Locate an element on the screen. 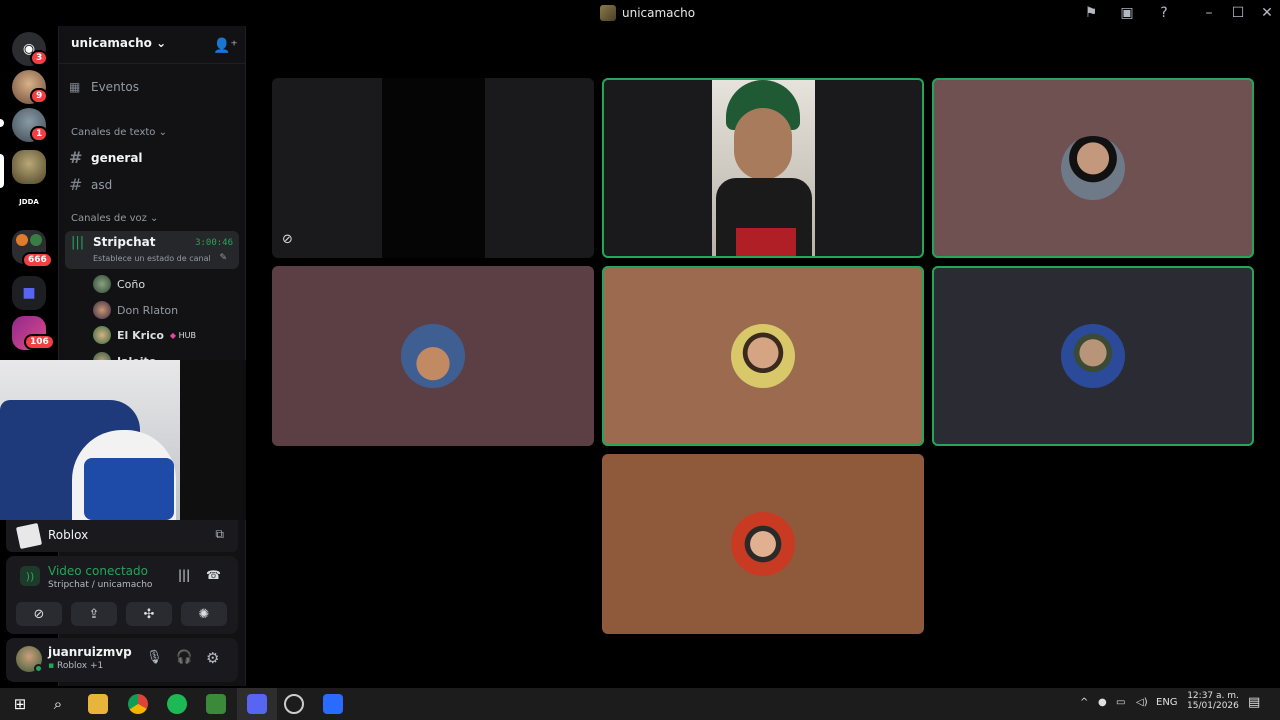  network-icon: ▭ is located at coordinates (1120, 702).